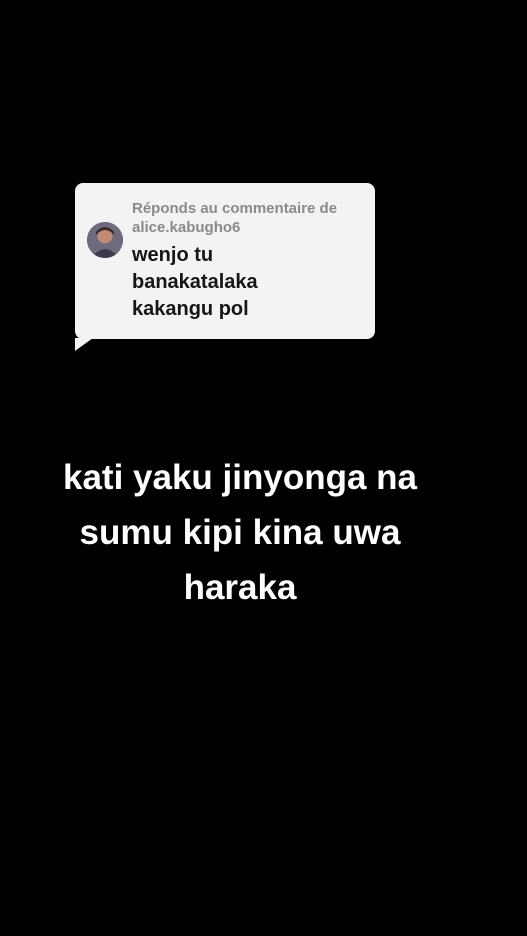 Image resolution: width=527 pixels, height=936 pixels. I want to click on caption-line: haraka, so click(240, 587).